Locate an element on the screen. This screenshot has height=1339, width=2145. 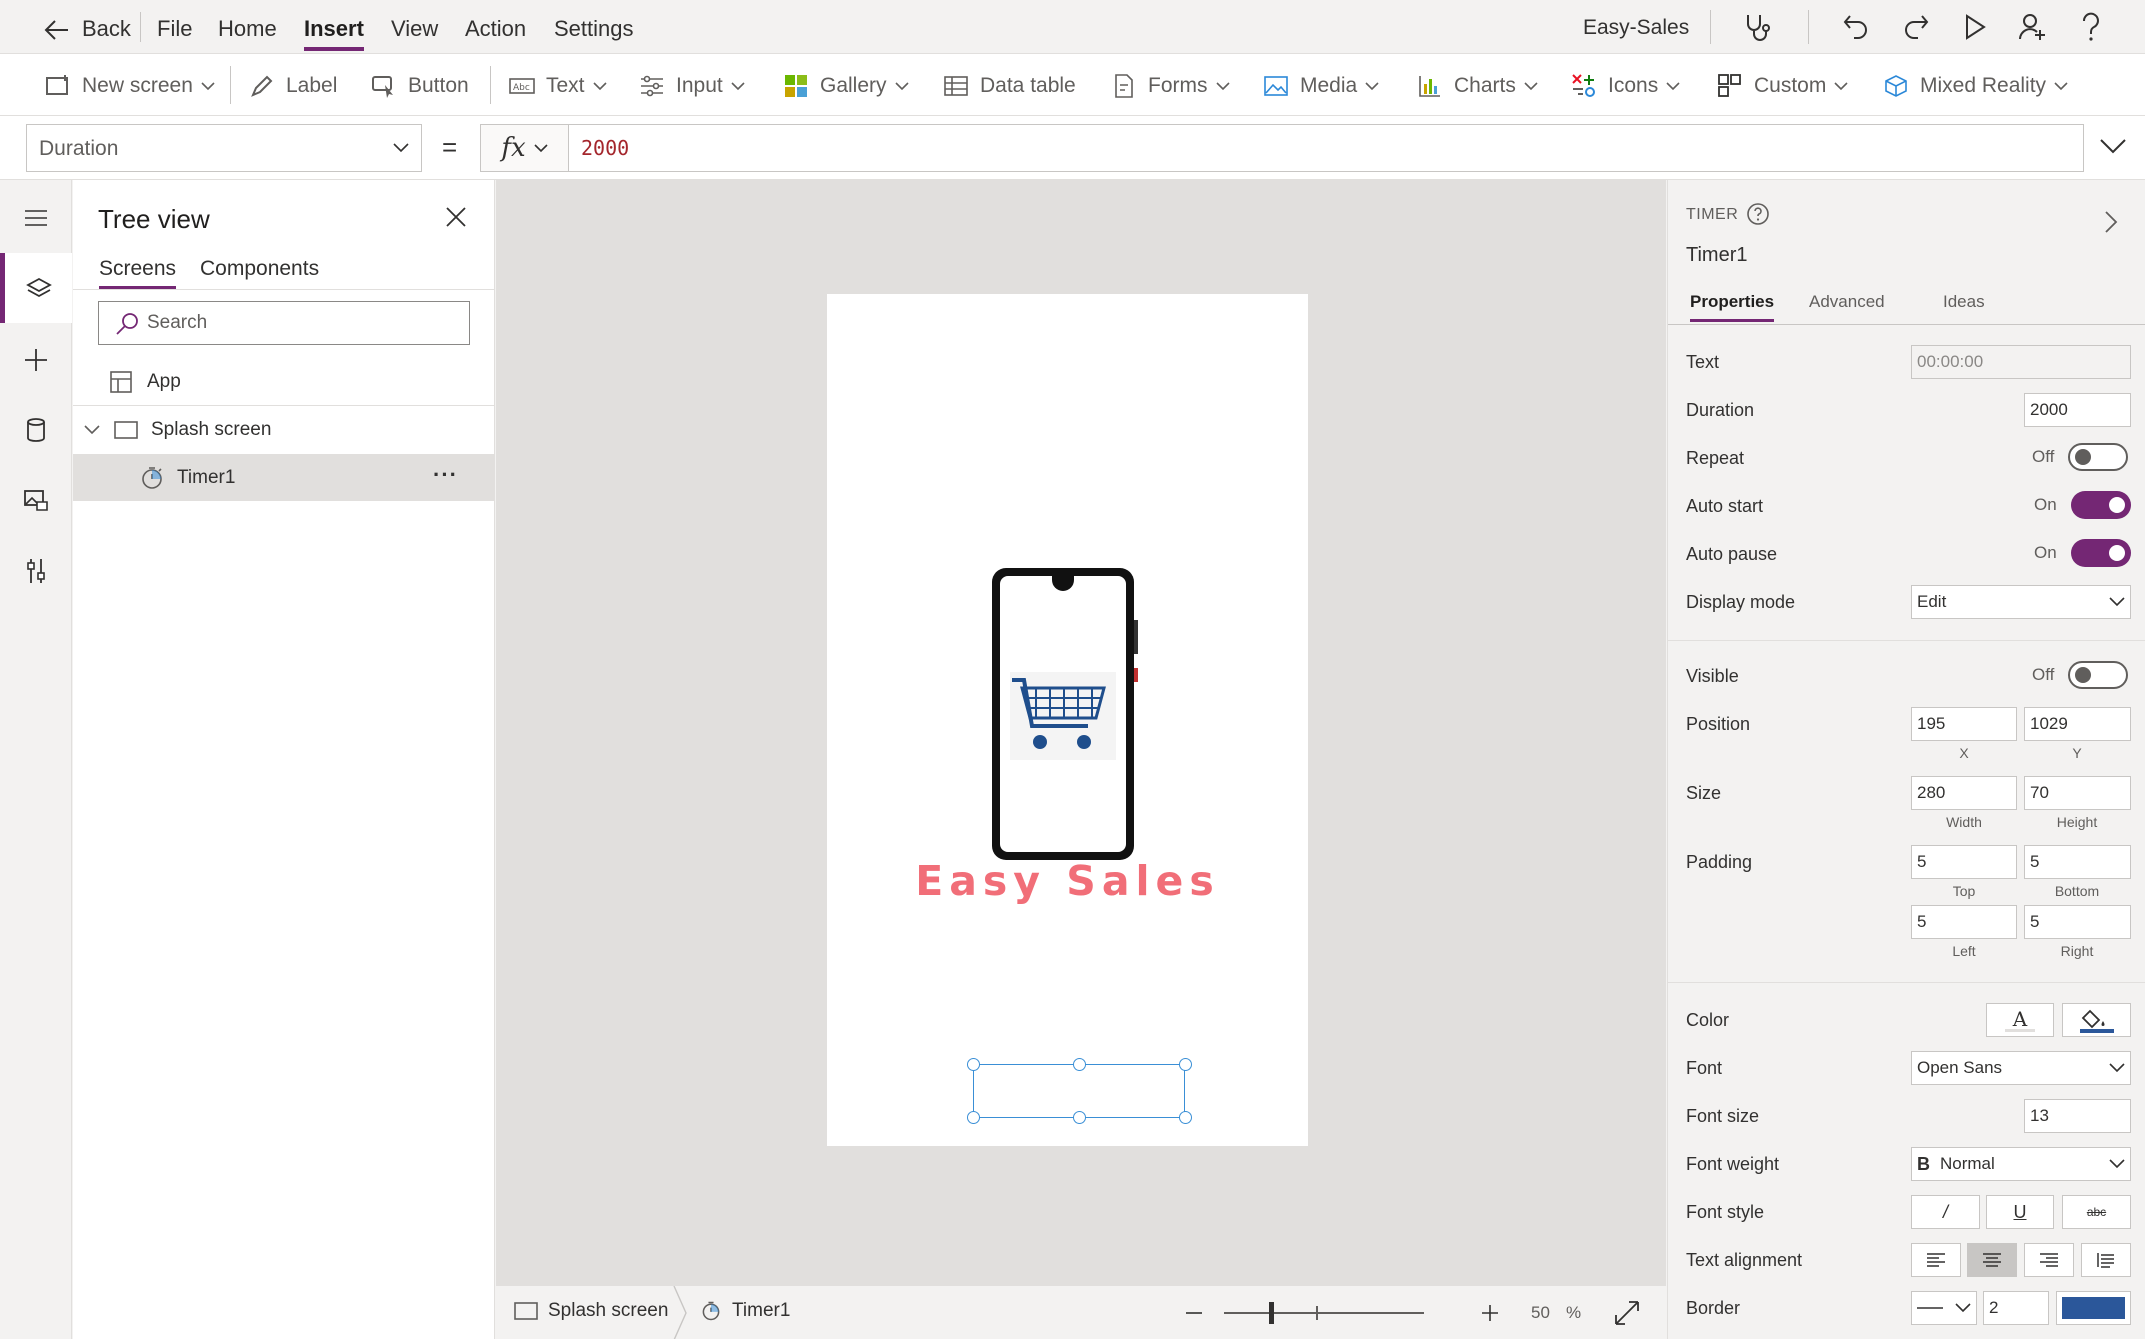
advanced-tools-button is located at coordinates (36, 571).